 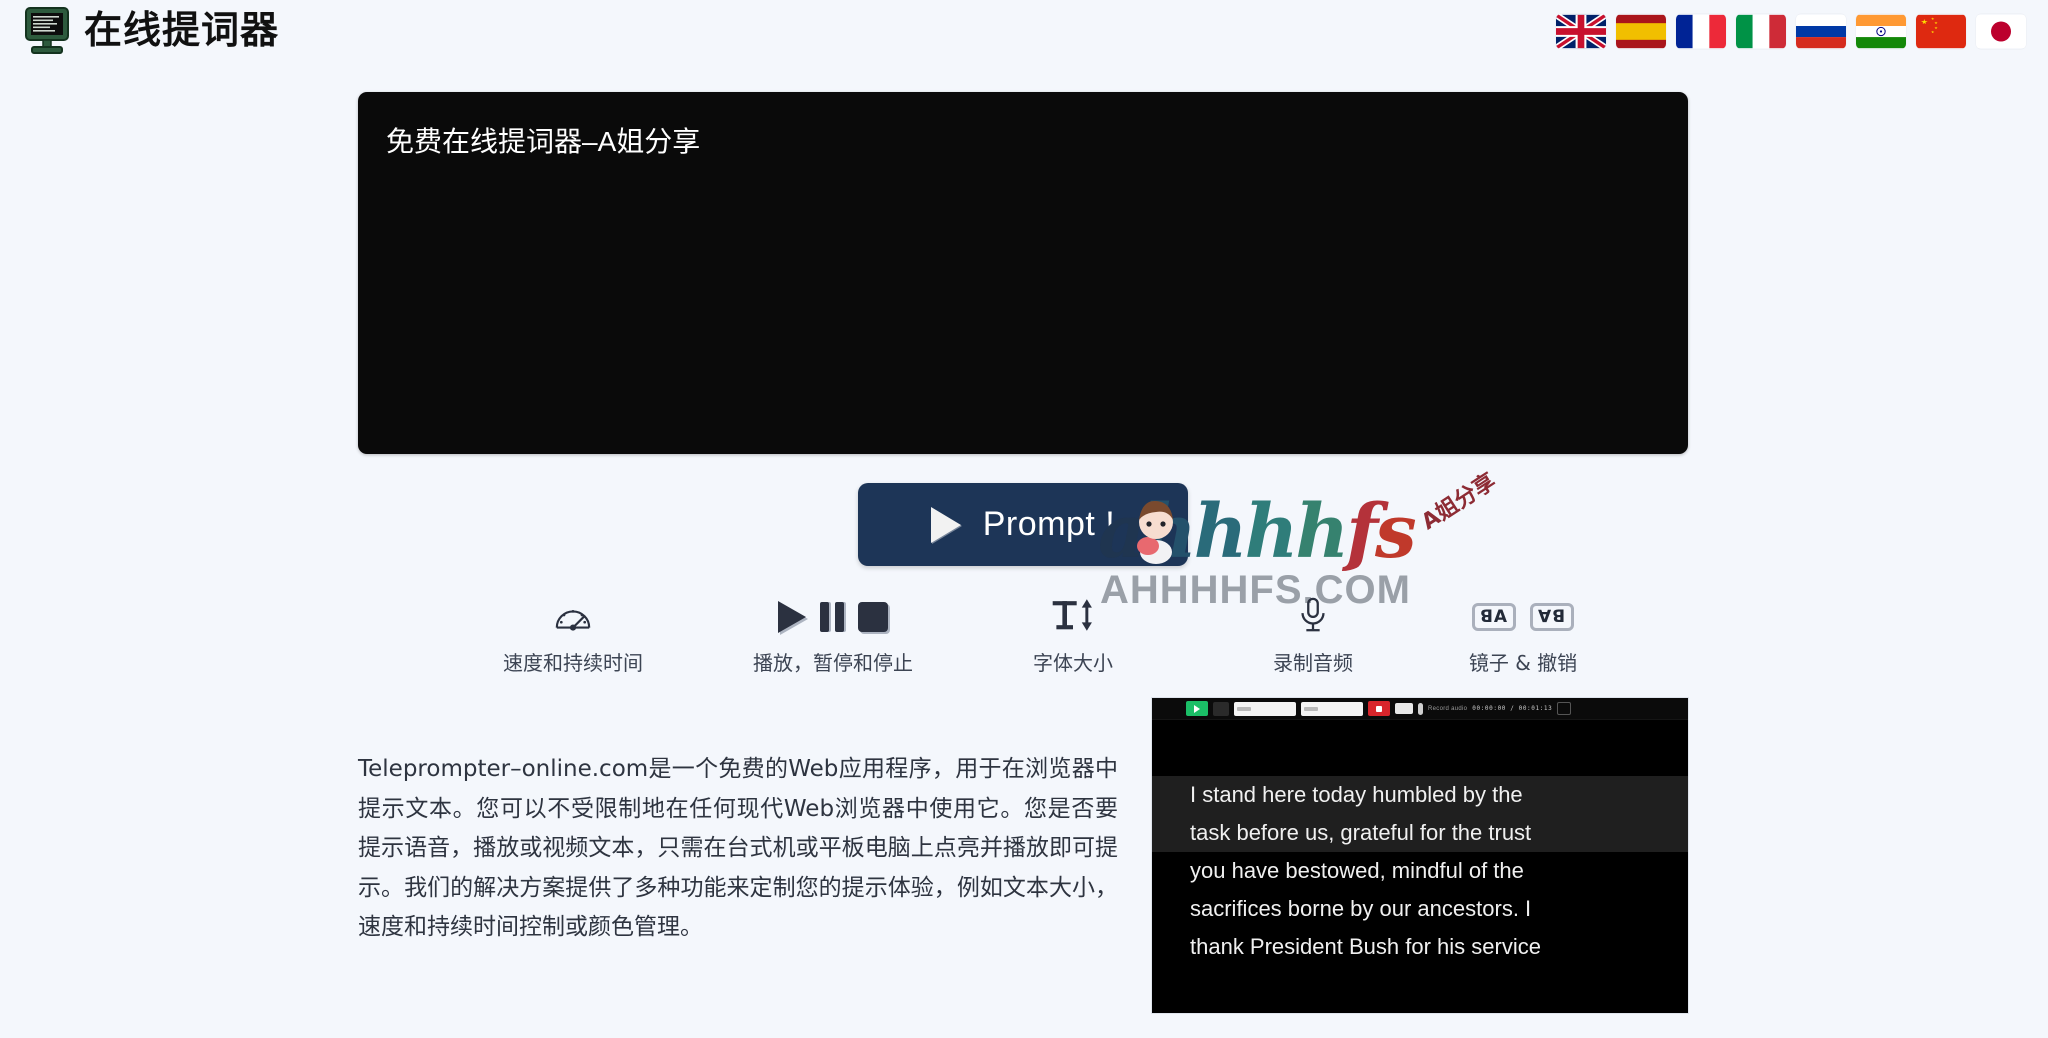 I want to click on toolbar-camera-icon, so click(x=1404, y=708).